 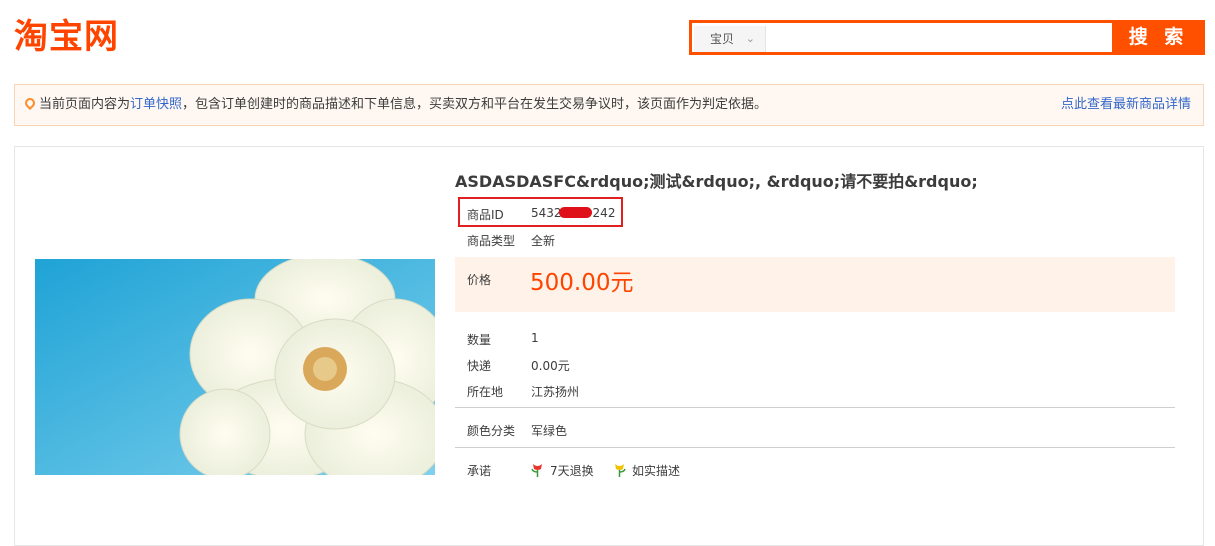 What do you see at coordinates (575, 212) in the screenshot?
I see `redaction-mark` at bounding box center [575, 212].